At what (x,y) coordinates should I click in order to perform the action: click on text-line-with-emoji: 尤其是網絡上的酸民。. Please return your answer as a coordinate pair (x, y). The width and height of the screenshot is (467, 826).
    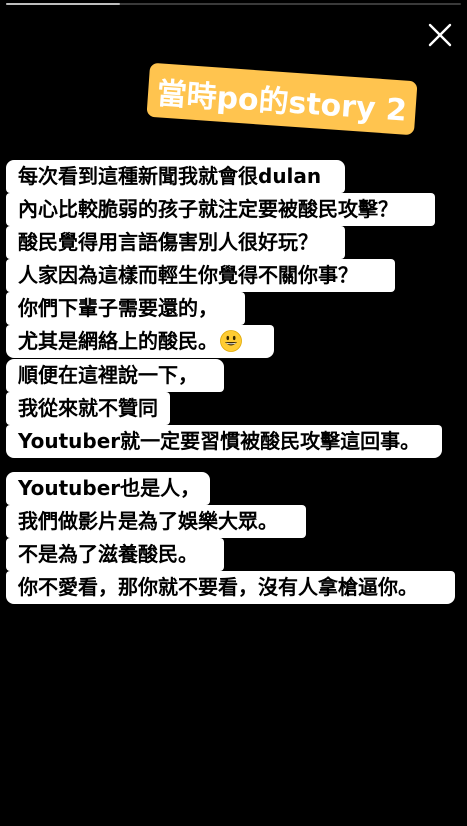
    Looking at the image, I should click on (140, 341).